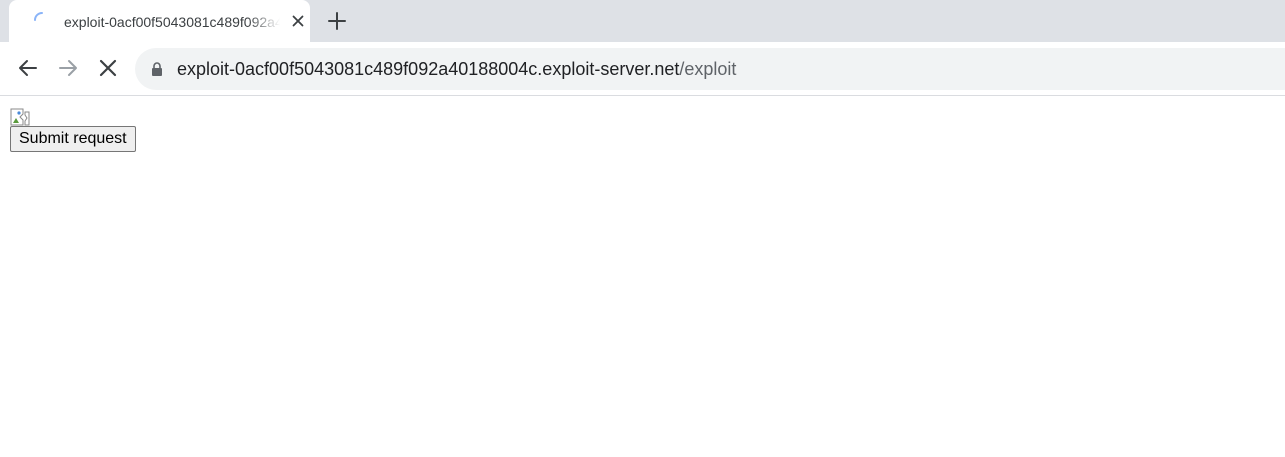 This screenshot has width=1285, height=457. What do you see at coordinates (20, 117) in the screenshot?
I see `broken-image-icon` at bounding box center [20, 117].